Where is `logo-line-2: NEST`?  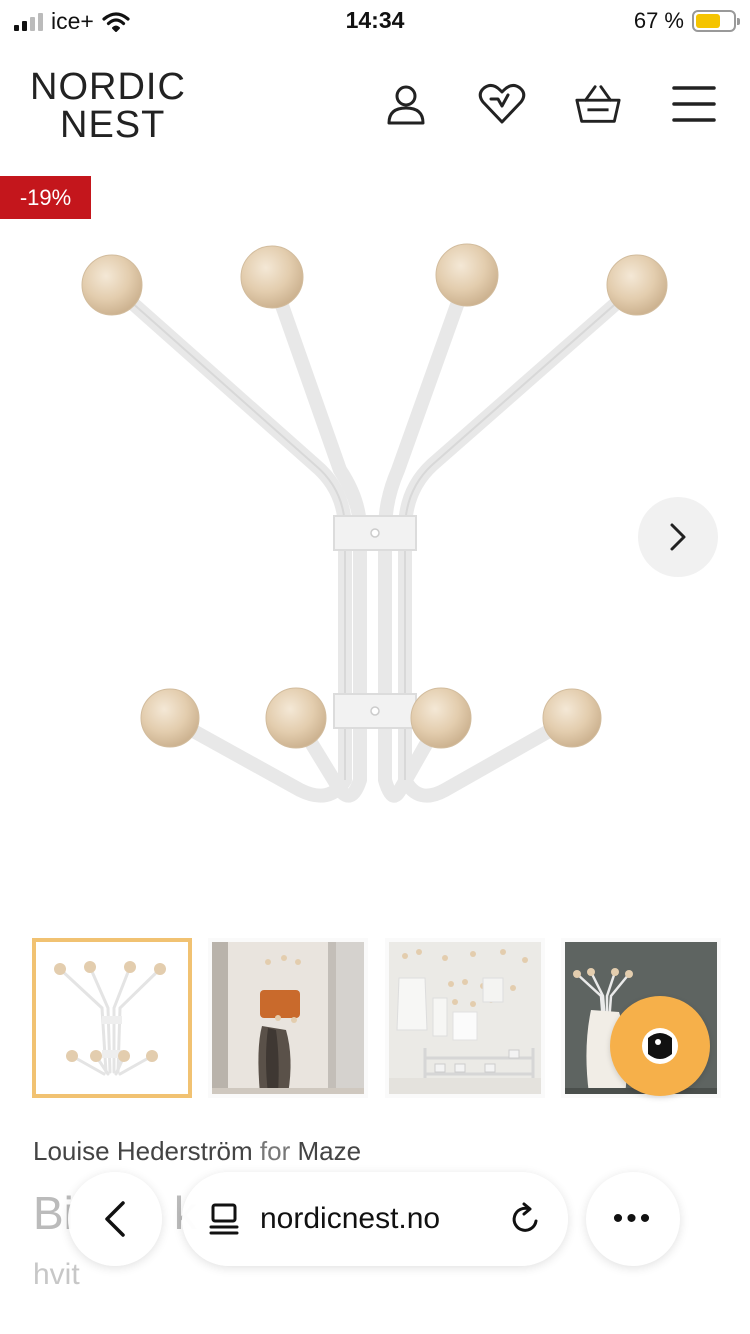
logo-line-2: NEST is located at coordinates (113, 125).